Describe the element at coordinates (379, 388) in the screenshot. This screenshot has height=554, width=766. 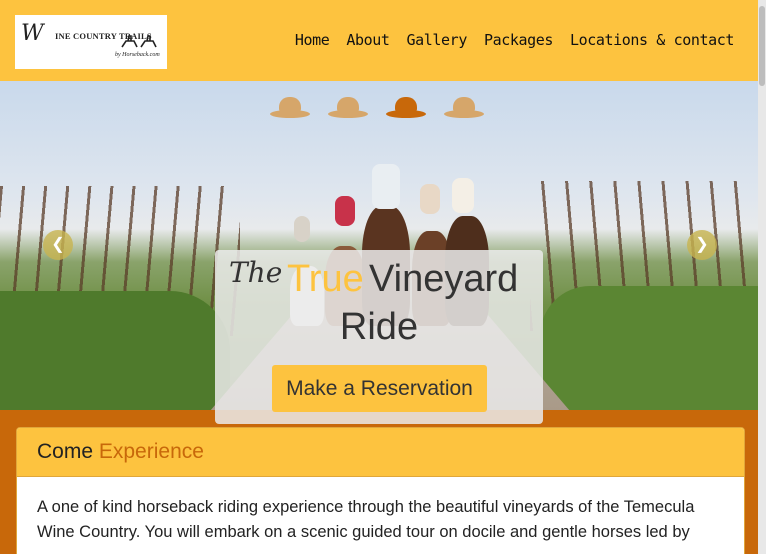
I see `make-reservation-button: Make a Reservation` at that location.